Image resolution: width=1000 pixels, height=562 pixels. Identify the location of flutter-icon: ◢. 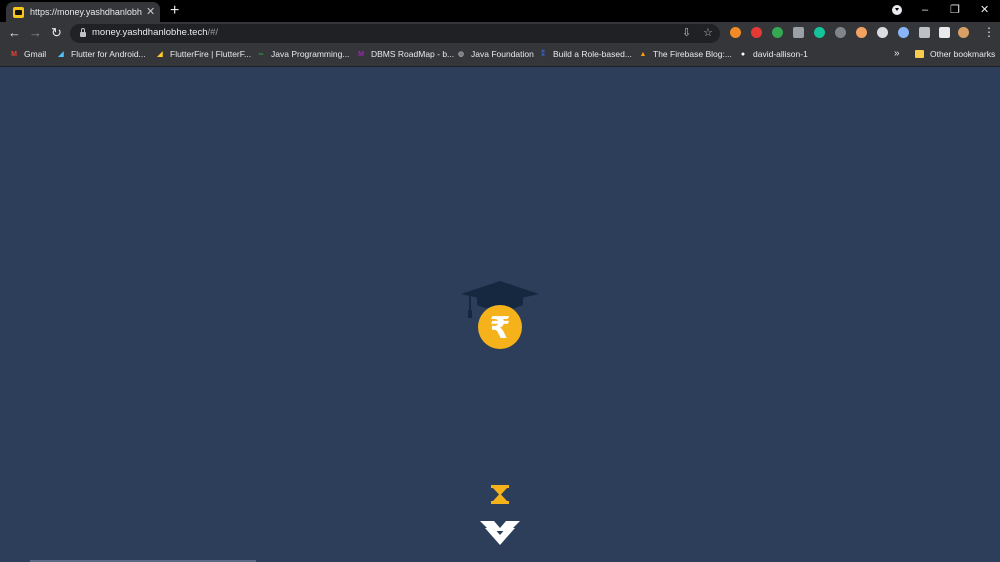
(61, 54).